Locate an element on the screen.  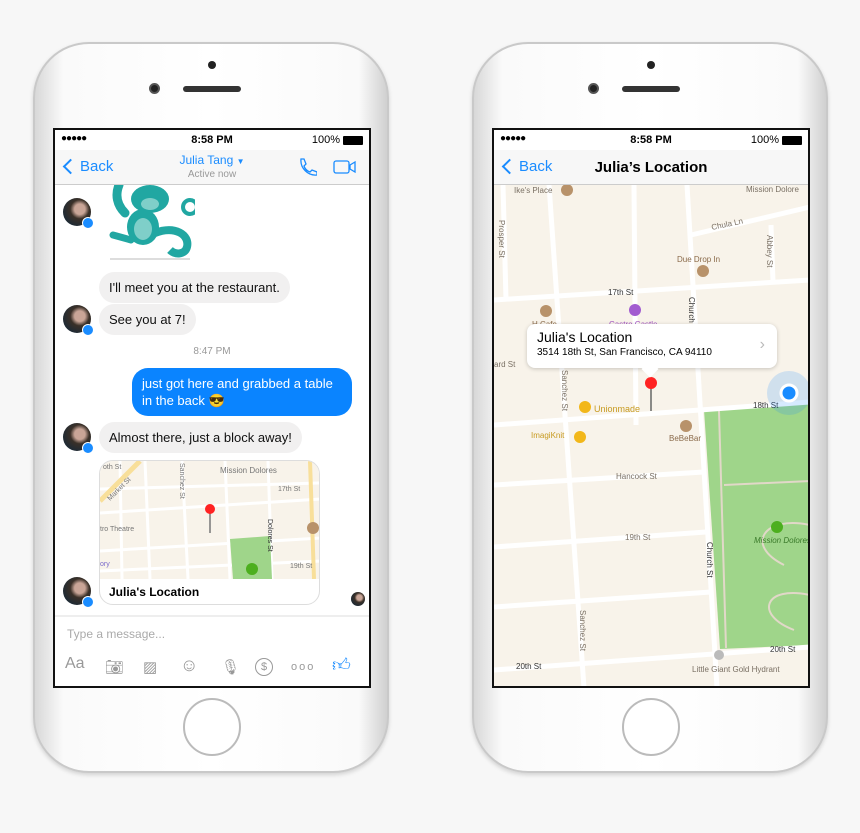
map-label: Church is located at coordinates (691, 310).